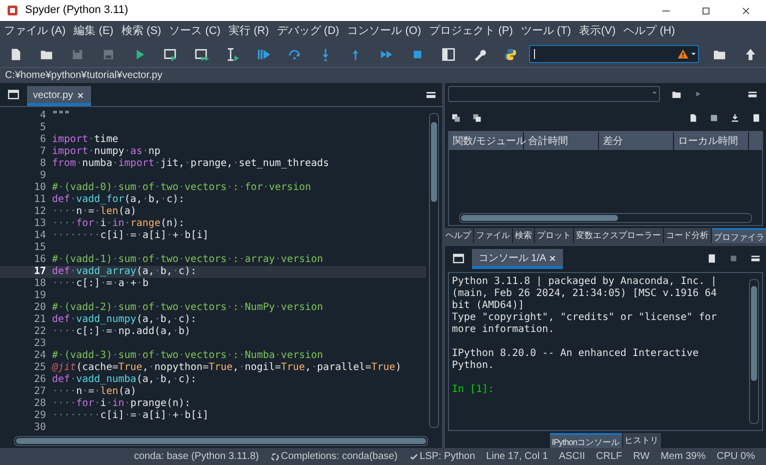 The height and width of the screenshot is (465, 766). I want to click on python-logo-icon, so click(510, 54).